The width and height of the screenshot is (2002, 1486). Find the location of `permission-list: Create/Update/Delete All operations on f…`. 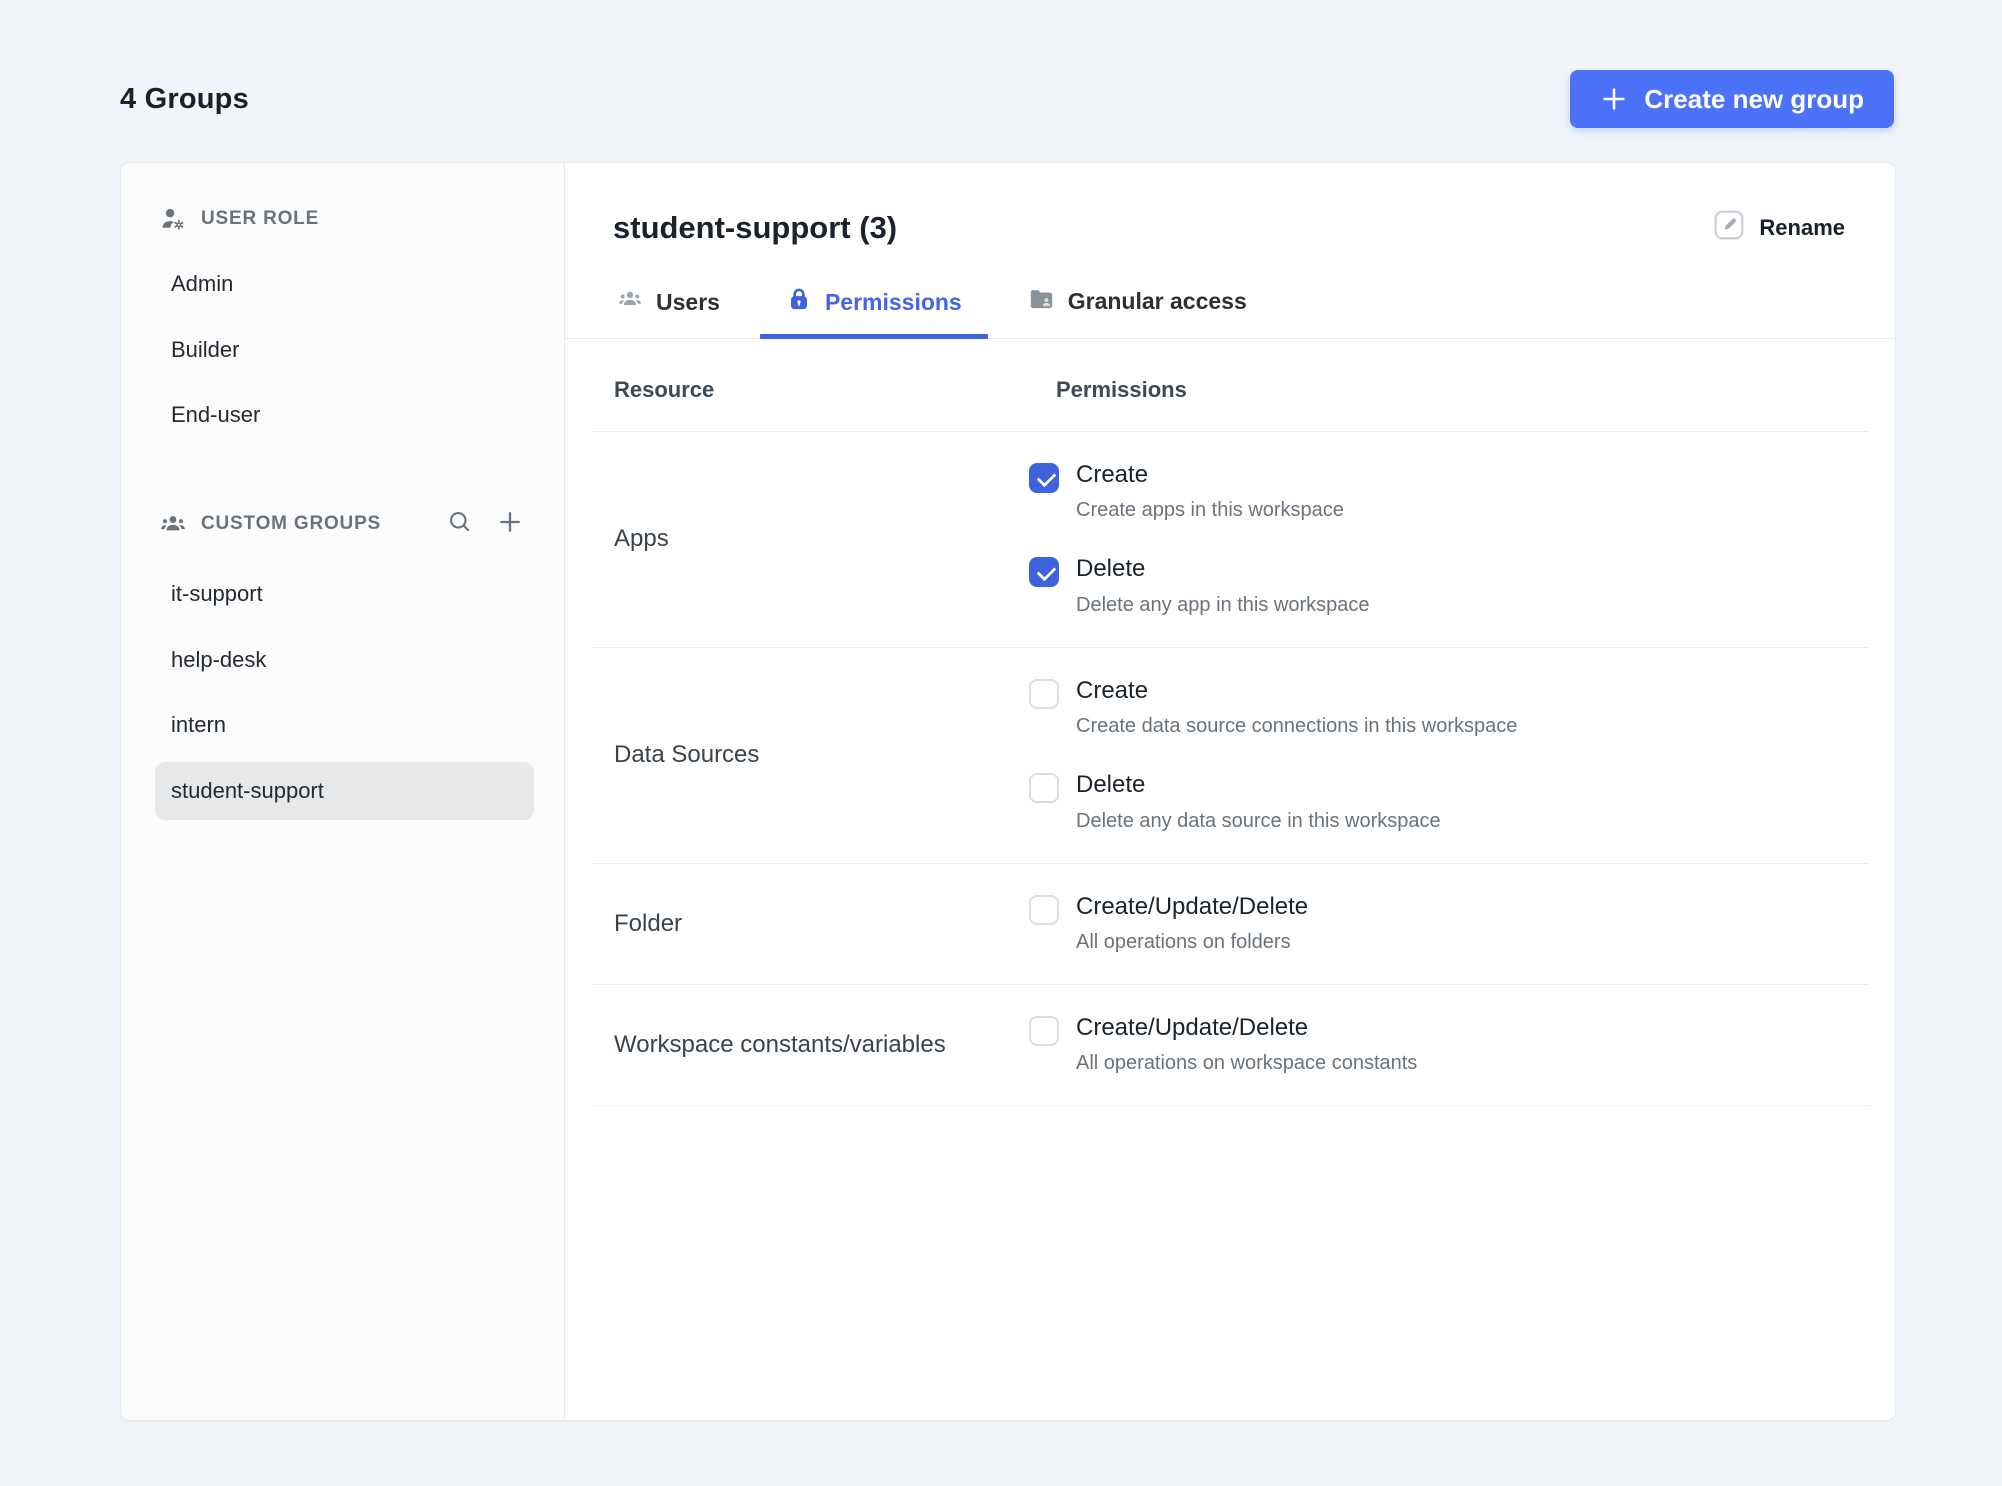

permission-list: Create/Update/Delete All operations on f… is located at coordinates (1449, 923).